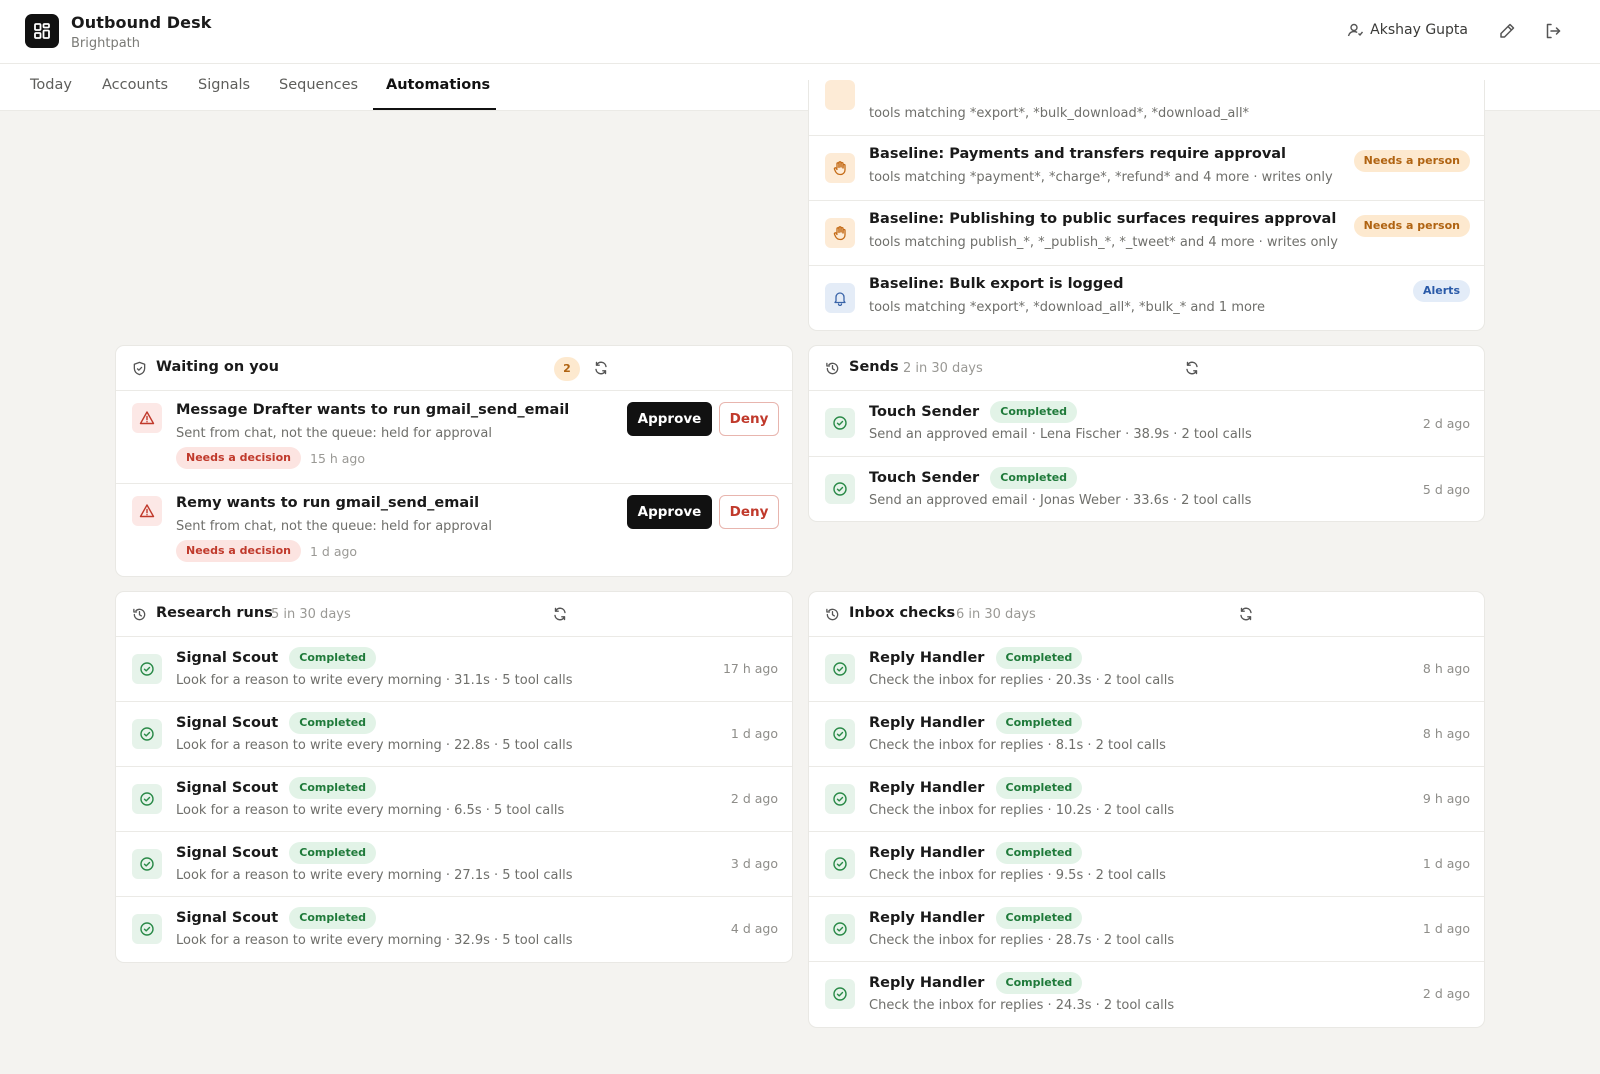 This screenshot has height=1074, width=1600. What do you see at coordinates (1146, 614) in the screenshot?
I see `card-header: Inbox checks 6 in 30 days` at bounding box center [1146, 614].